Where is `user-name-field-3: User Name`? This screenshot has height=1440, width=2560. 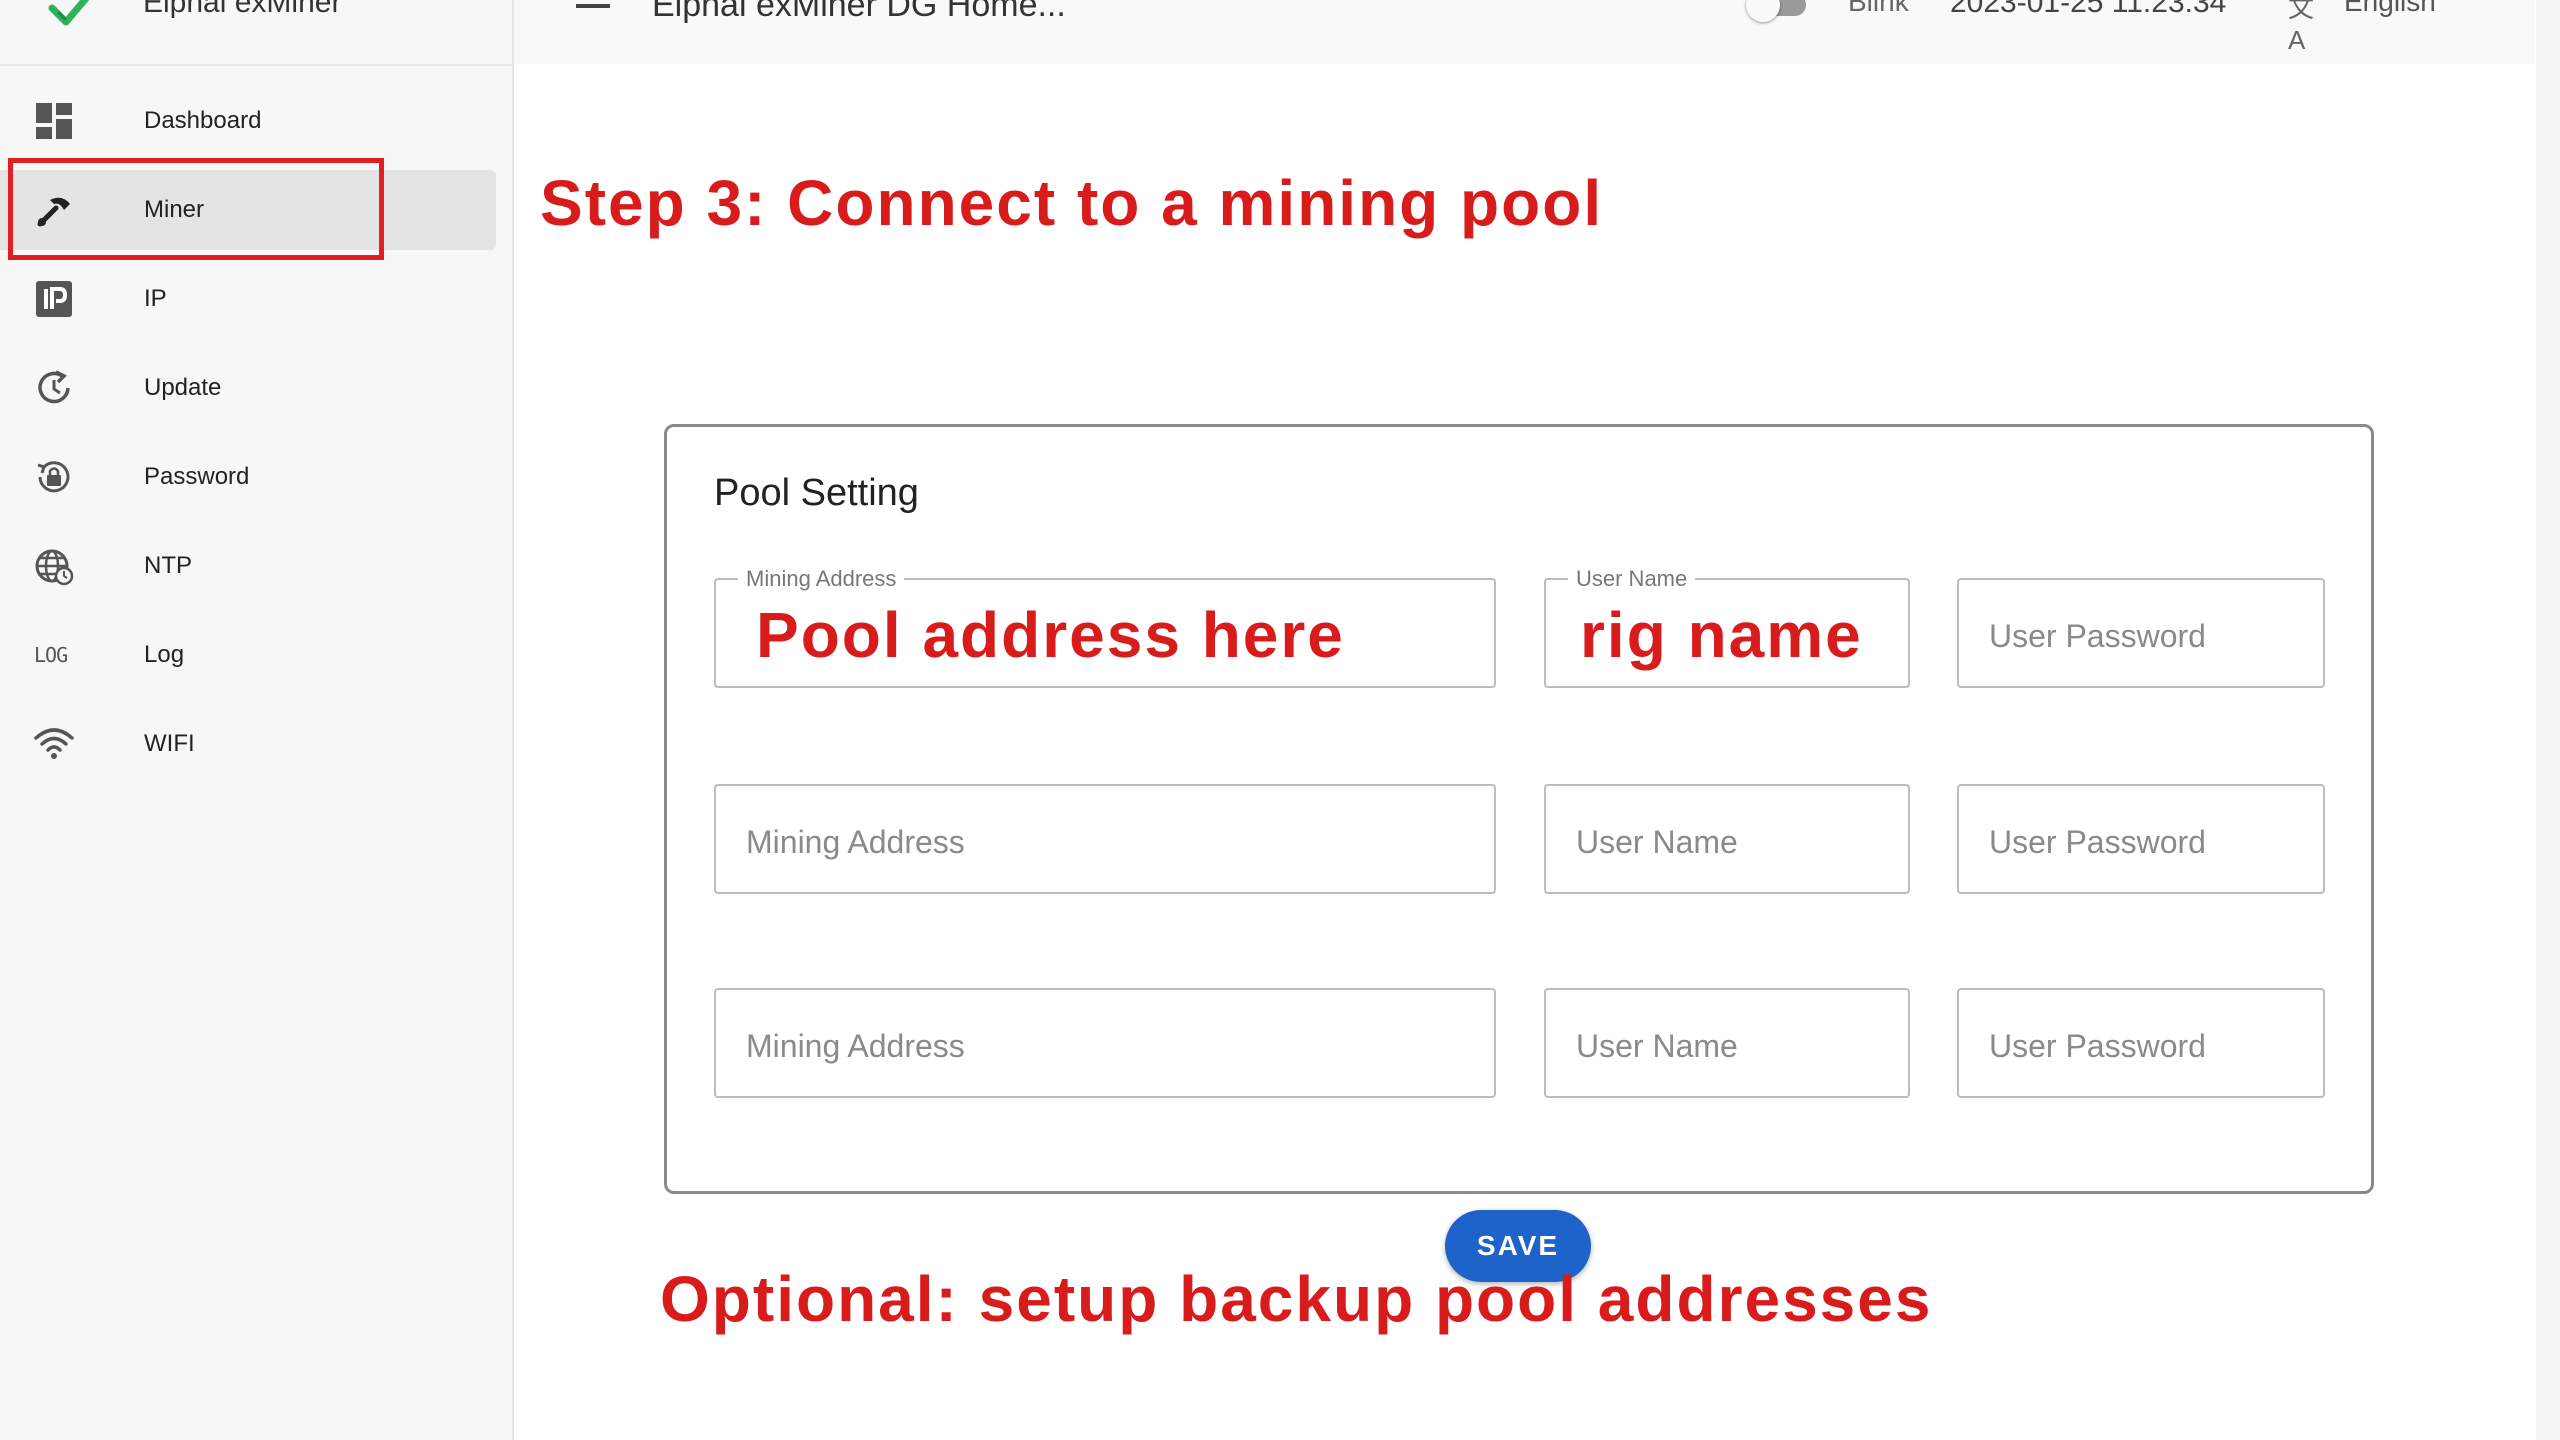 user-name-field-3: User Name is located at coordinates (1727, 1043).